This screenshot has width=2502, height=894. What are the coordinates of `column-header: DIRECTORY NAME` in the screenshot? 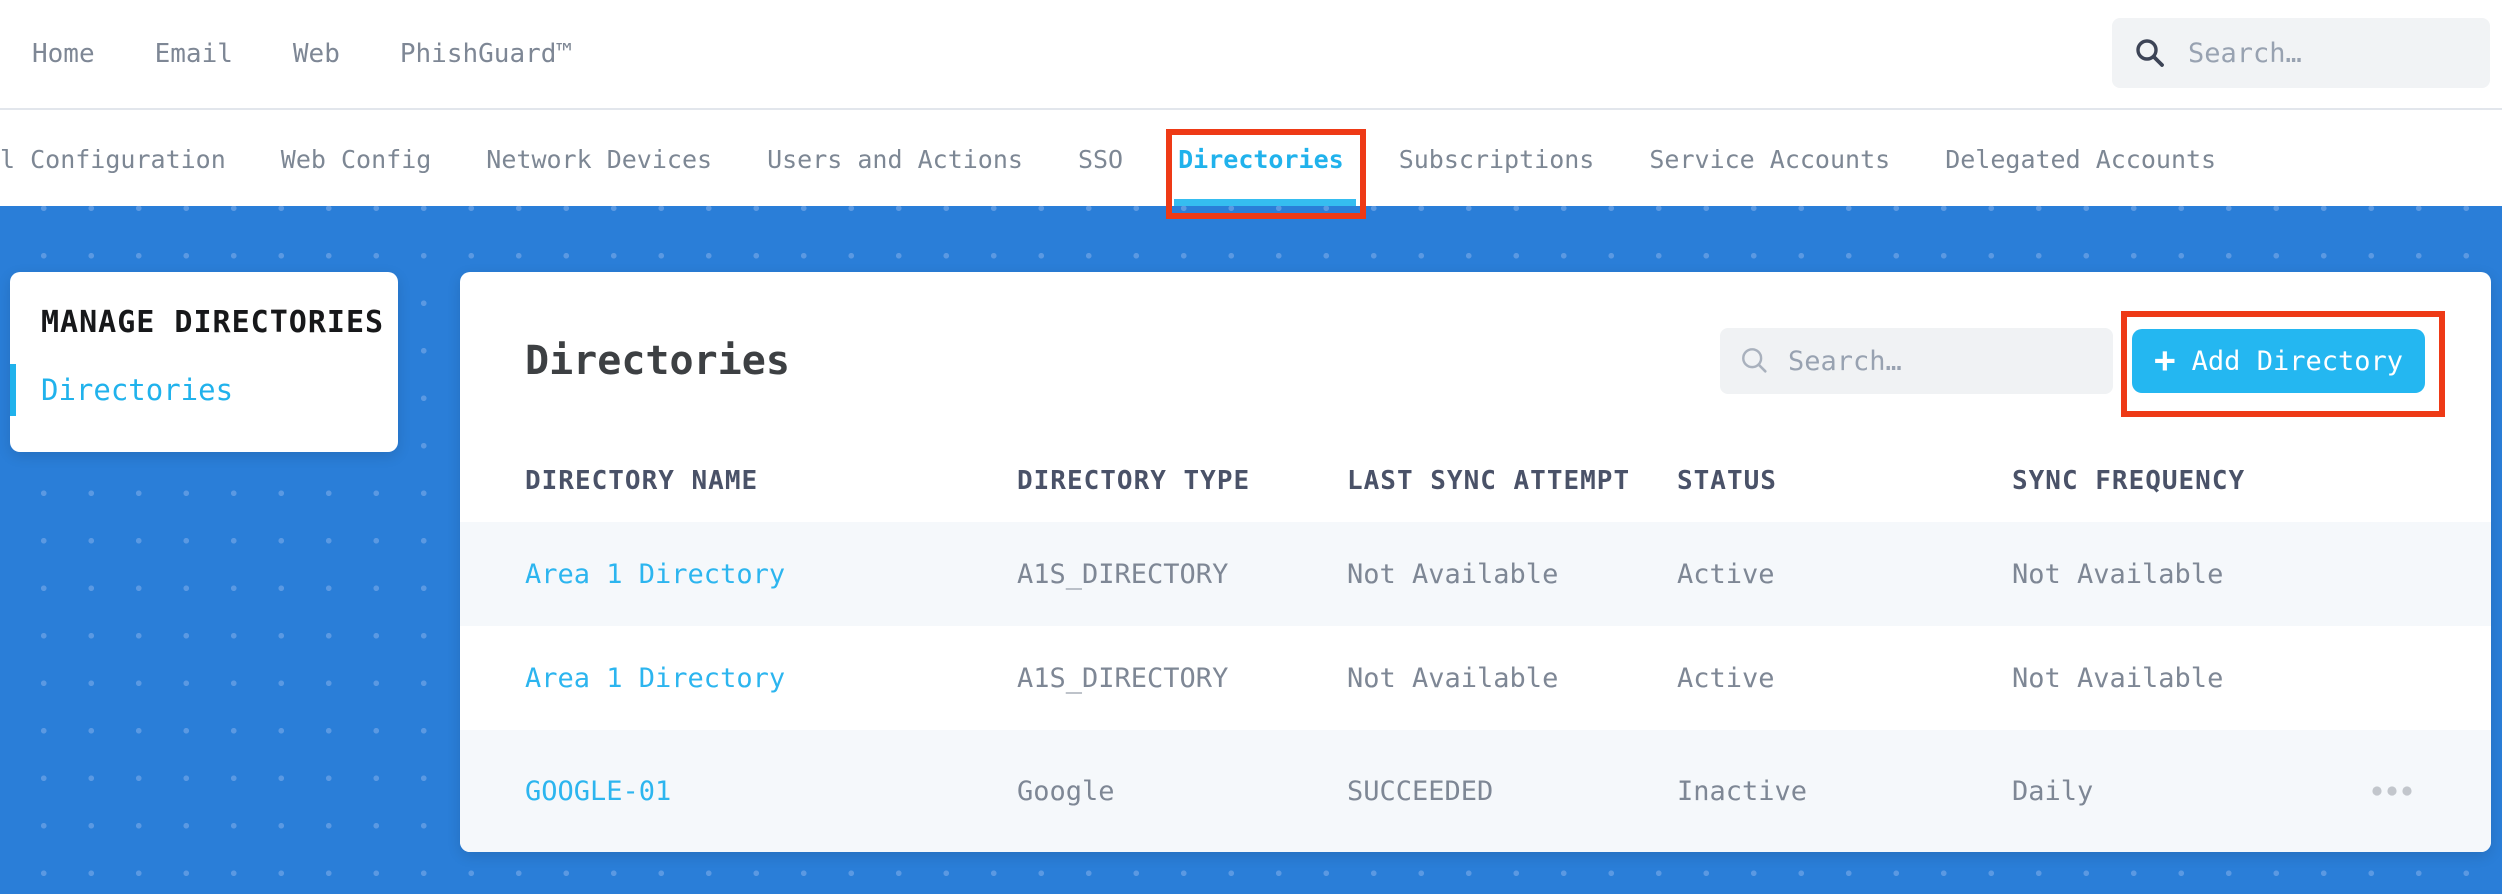 It's located at (642, 481).